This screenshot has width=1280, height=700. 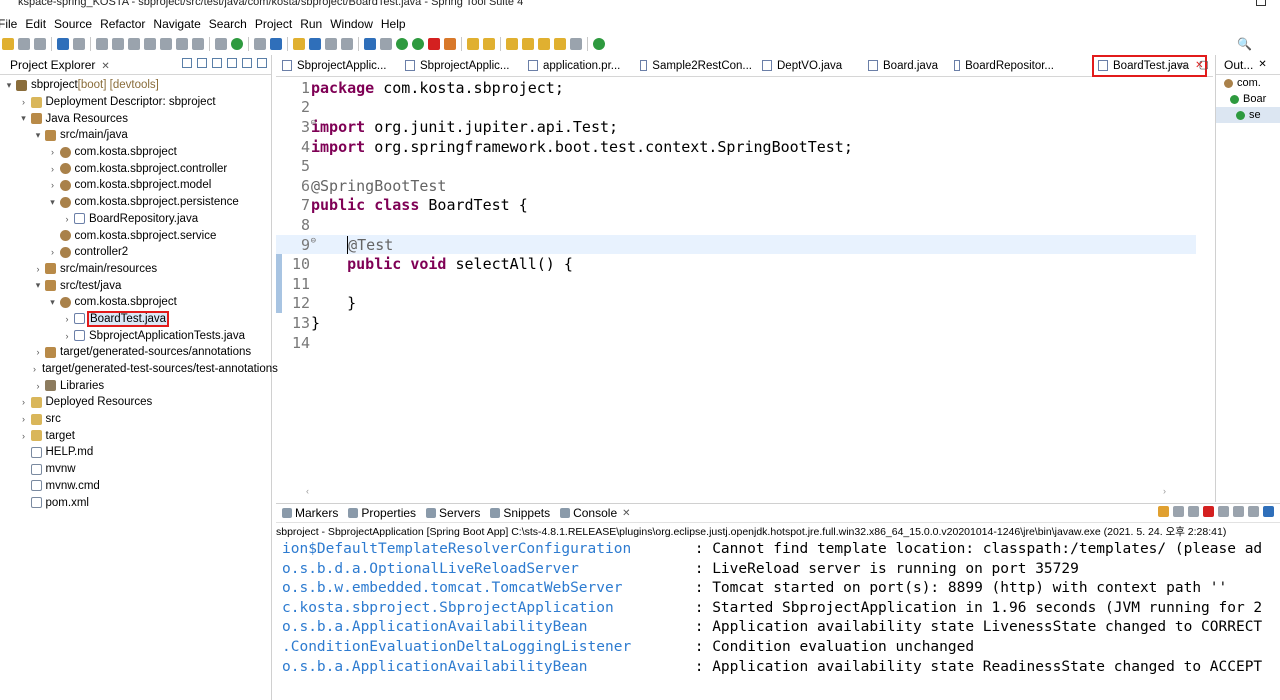 I want to click on tree-item: › target/generated-sources/annotations, so click(x=135, y=352).